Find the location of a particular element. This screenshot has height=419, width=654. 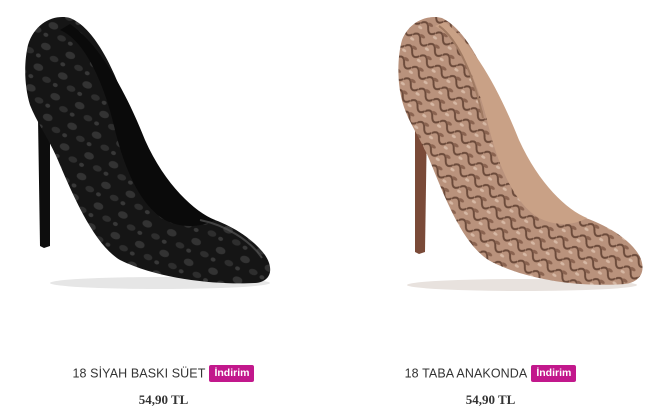

product-name: 18 SİYAH BASKI SÜET is located at coordinates (139, 374).